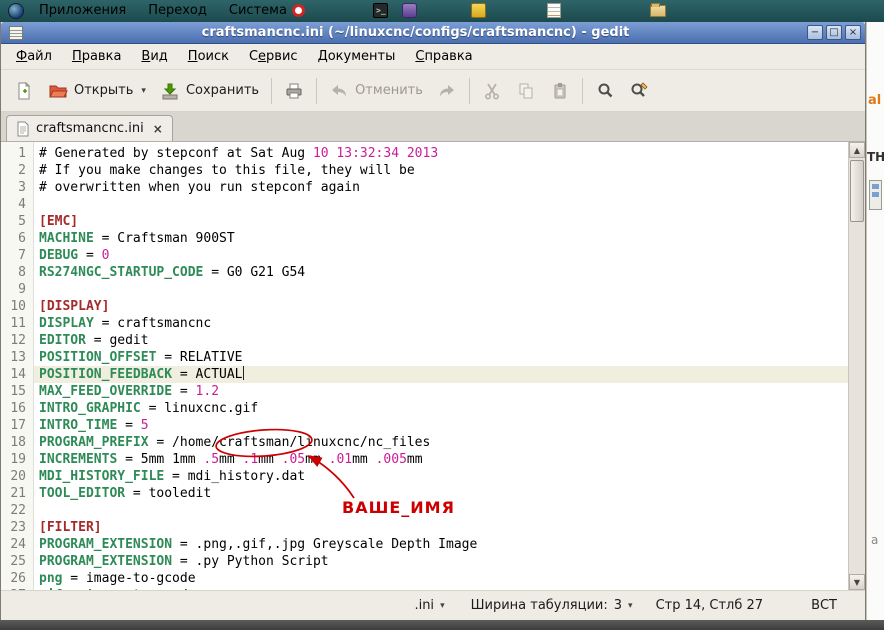 This screenshot has width=884, height=630. I want to click on yellow-app-launcher-icon, so click(478, 10).